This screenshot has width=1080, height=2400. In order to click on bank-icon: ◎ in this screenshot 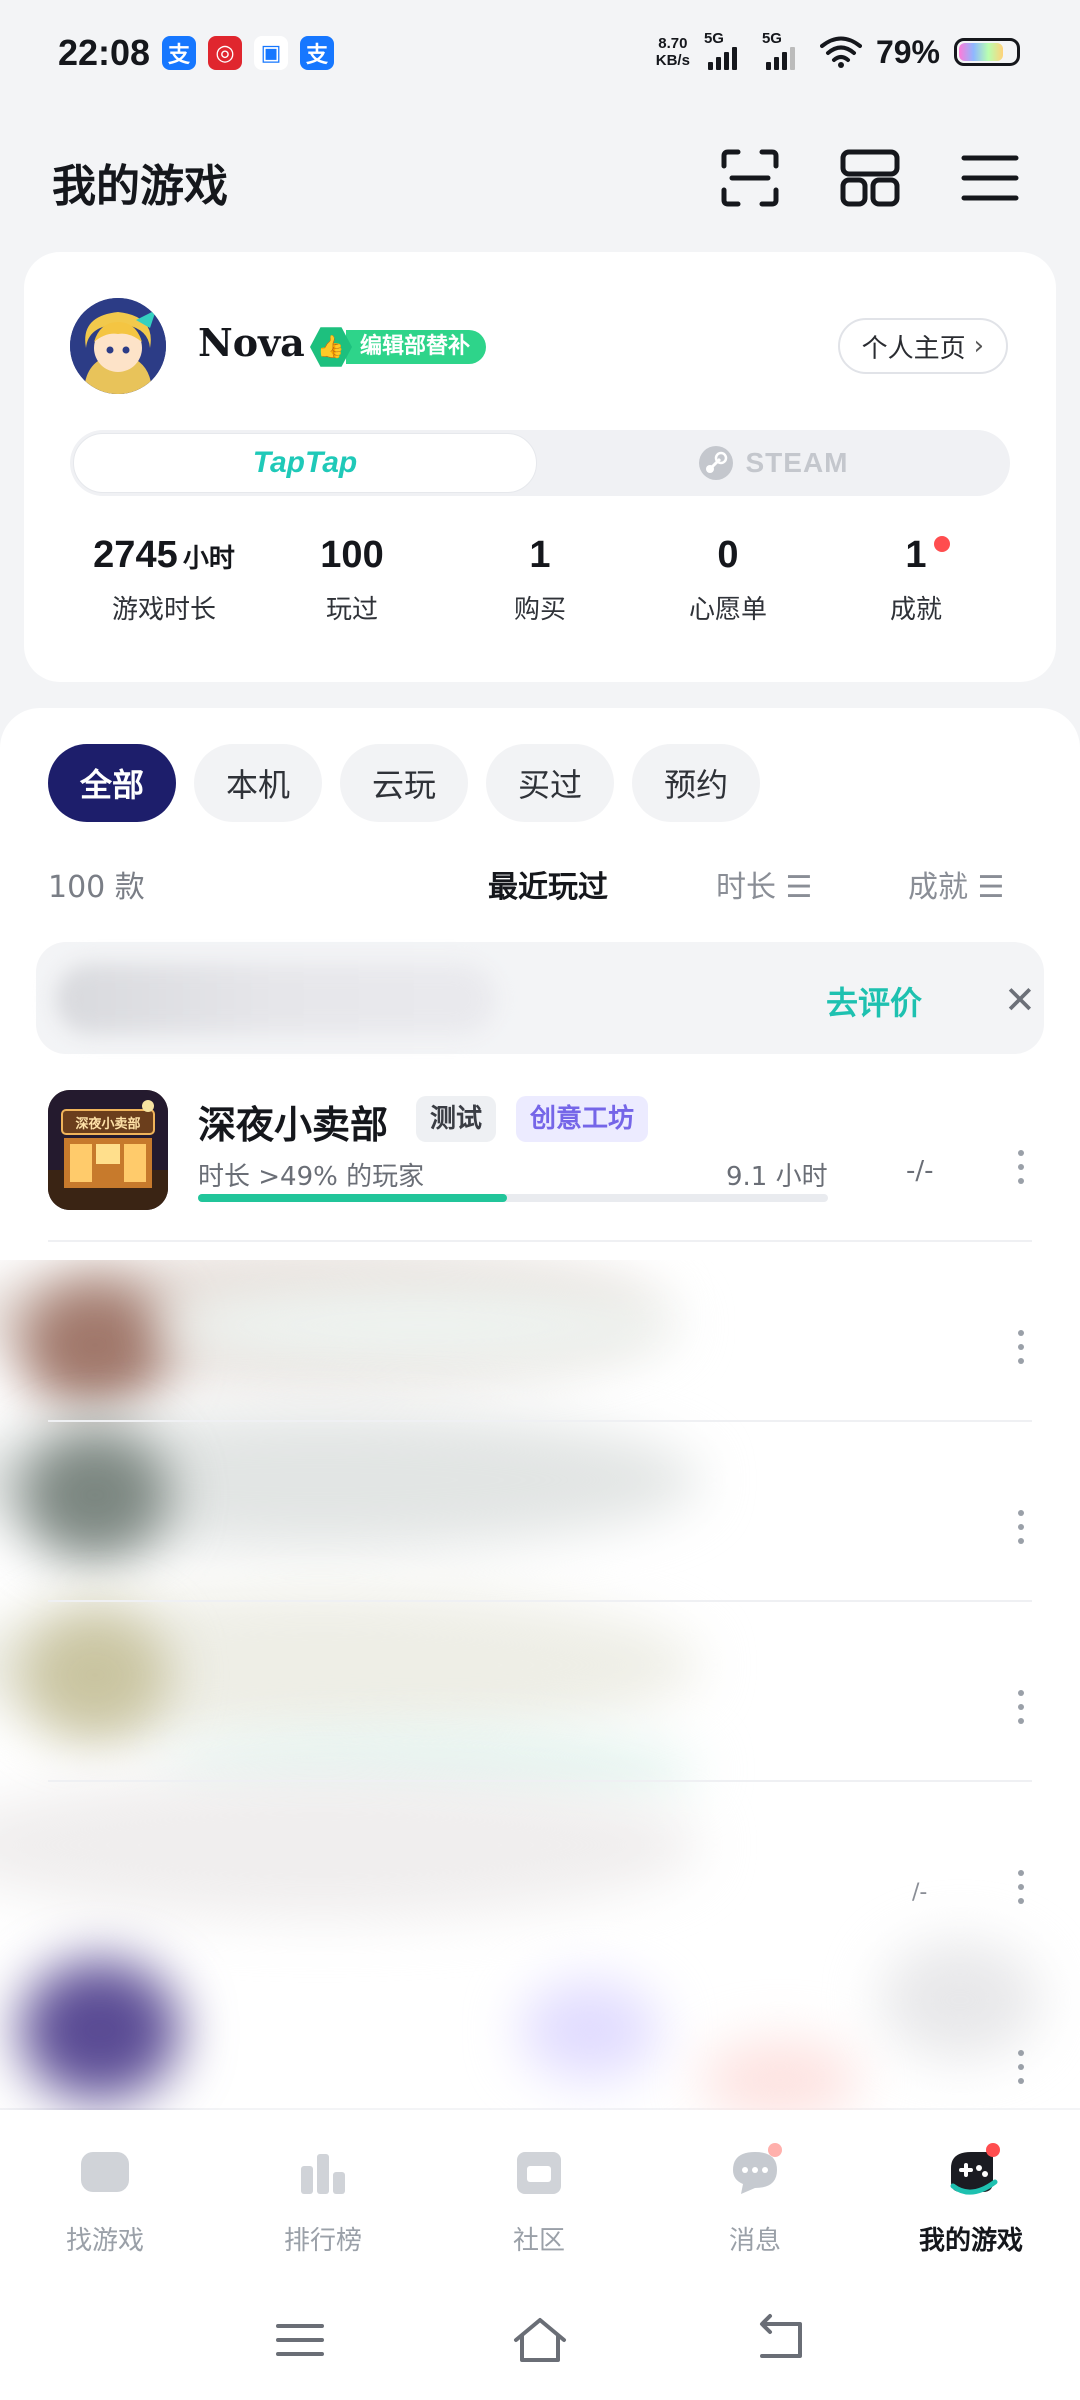, I will do `click(225, 53)`.